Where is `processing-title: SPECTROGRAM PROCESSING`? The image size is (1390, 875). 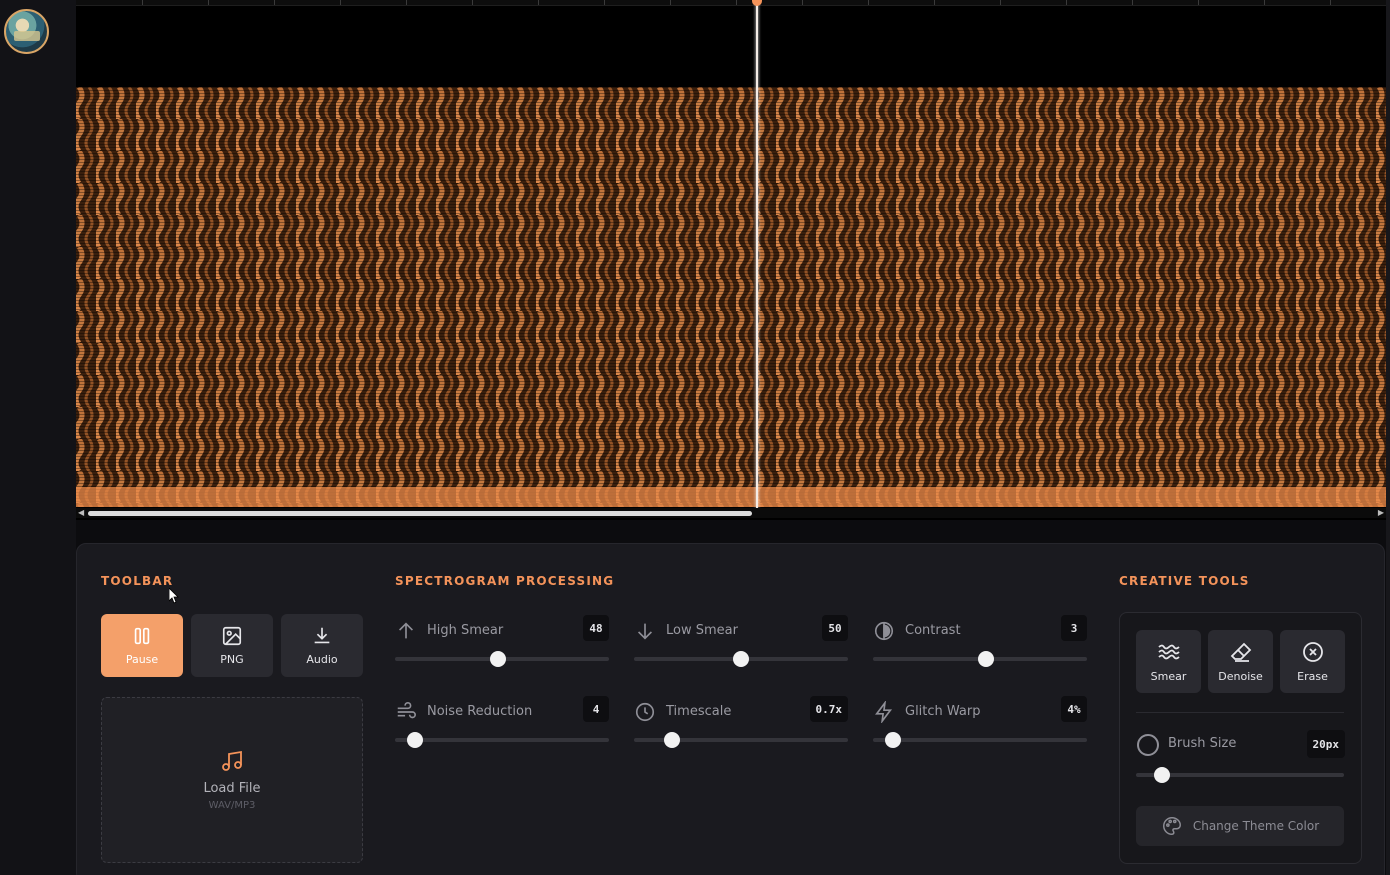
processing-title: SPECTROGRAM PROCESSING is located at coordinates (505, 581).